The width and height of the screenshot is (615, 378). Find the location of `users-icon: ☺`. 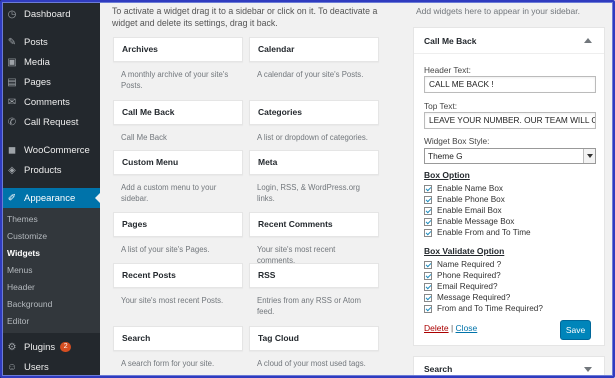

users-icon: ☺ is located at coordinates (12, 367).